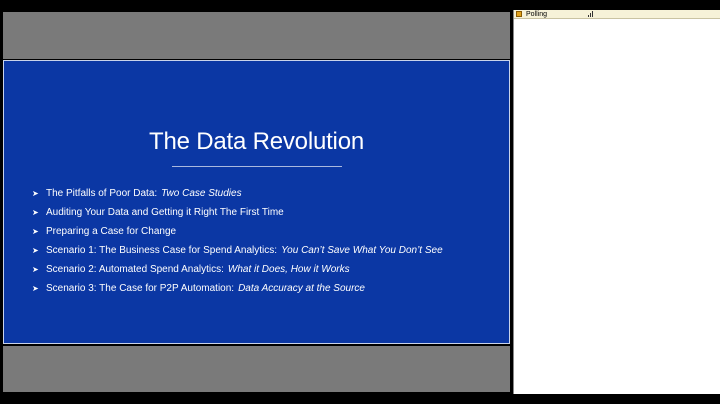  What do you see at coordinates (537, 14) in the screenshot?
I see `polling-panel-title: Polling` at bounding box center [537, 14].